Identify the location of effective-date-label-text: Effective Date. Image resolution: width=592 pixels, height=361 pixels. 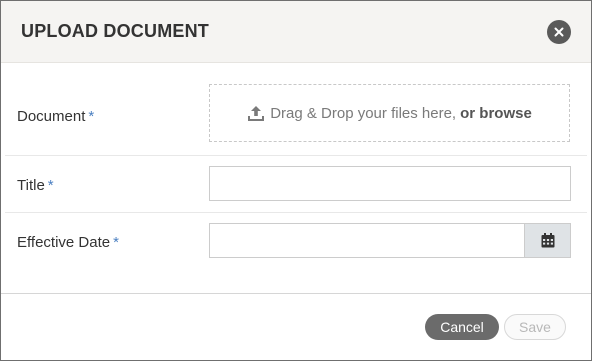
(64, 242).